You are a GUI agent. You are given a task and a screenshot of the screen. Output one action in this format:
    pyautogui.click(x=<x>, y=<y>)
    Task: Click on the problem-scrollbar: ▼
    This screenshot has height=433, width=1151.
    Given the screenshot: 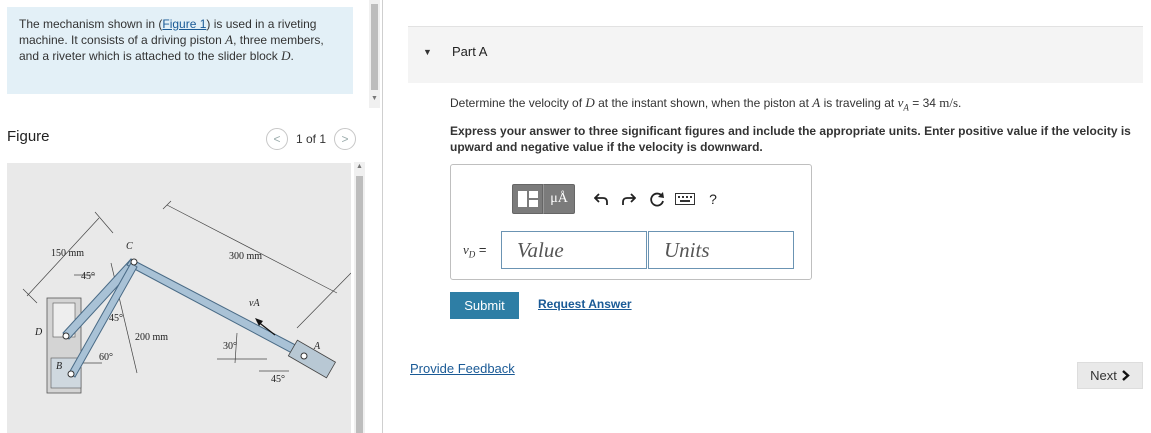 What is the action you would take?
    pyautogui.click(x=374, y=54)
    